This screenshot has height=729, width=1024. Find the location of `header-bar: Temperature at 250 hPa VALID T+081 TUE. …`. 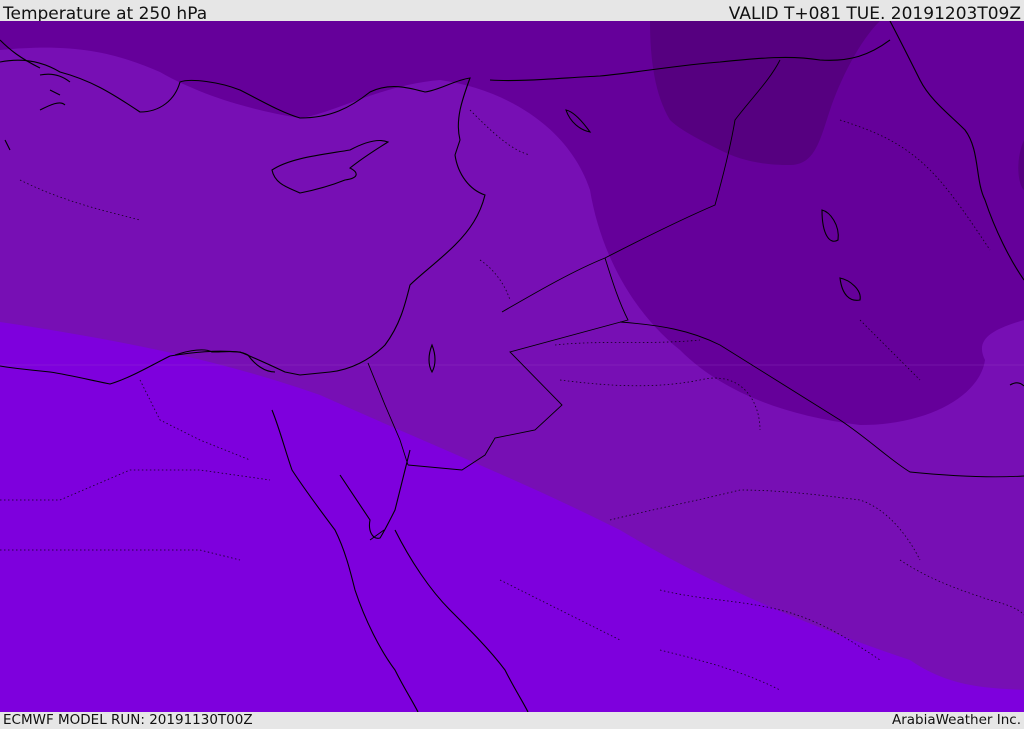

header-bar: Temperature at 250 hPa VALID T+081 TUE. … is located at coordinates (512, 10).